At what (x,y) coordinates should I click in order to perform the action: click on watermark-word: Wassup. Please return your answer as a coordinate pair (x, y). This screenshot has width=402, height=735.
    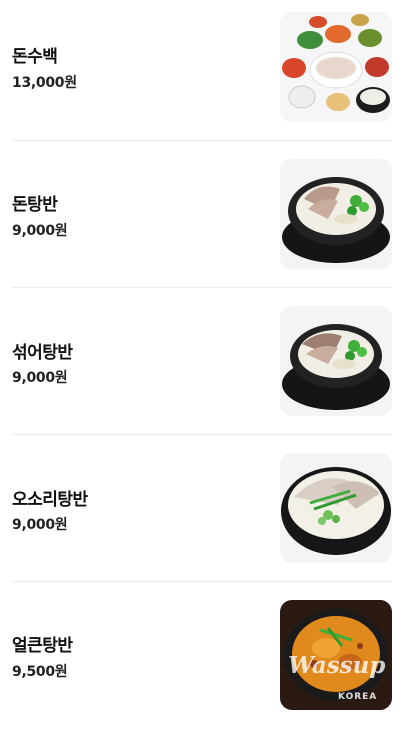
    Looking at the image, I should click on (337, 665).